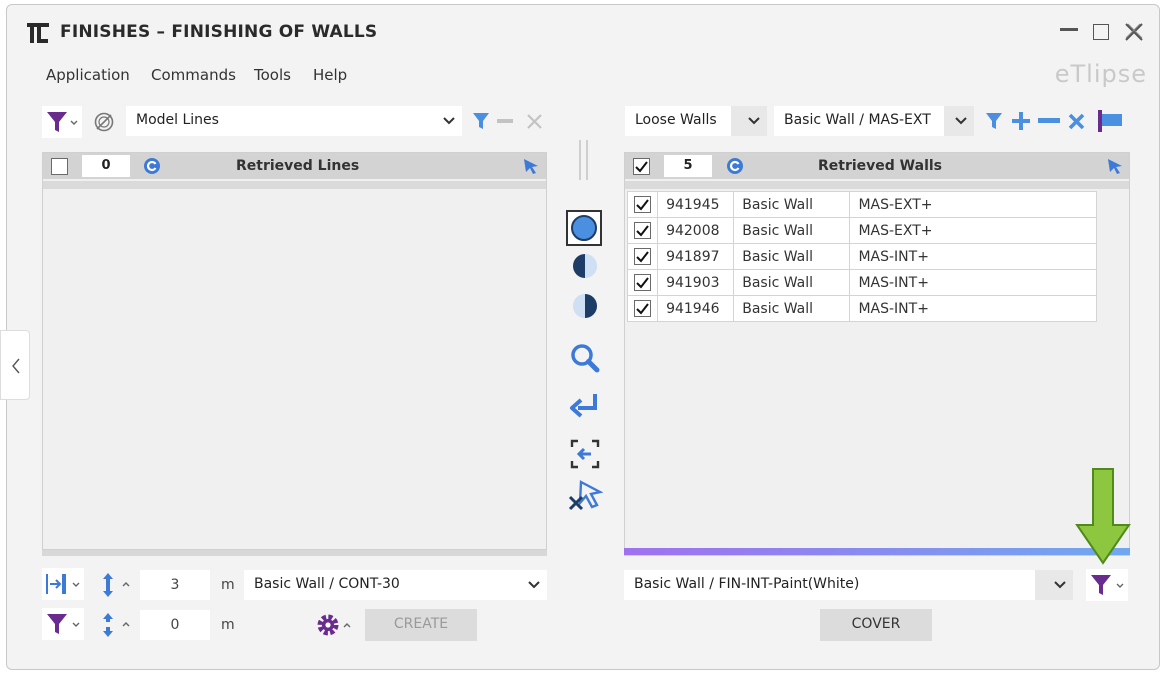  What do you see at coordinates (848, 585) in the screenshot?
I see `finish-type-select: Basic Wall / FIN-INT-Paint(White)` at bounding box center [848, 585].